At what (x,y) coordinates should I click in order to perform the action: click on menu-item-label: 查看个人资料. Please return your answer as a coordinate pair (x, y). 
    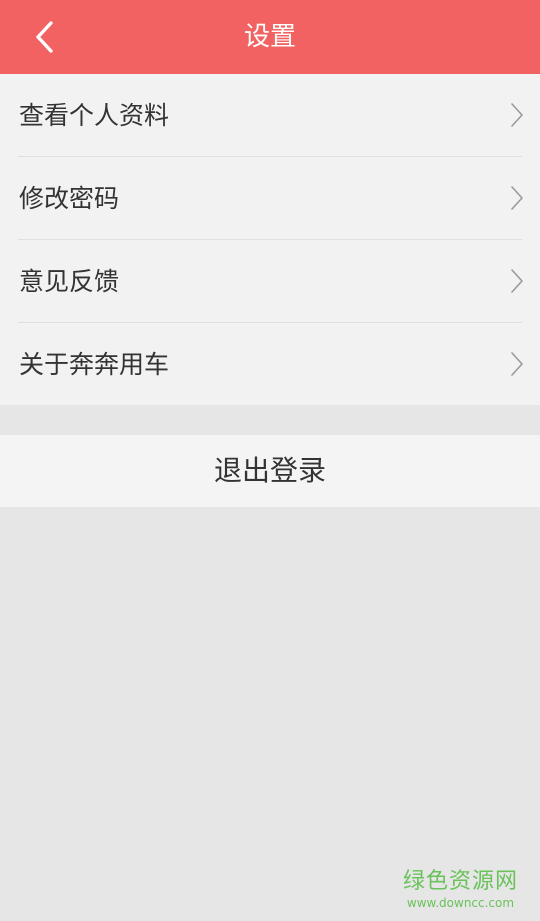
    Looking at the image, I should click on (94, 115).